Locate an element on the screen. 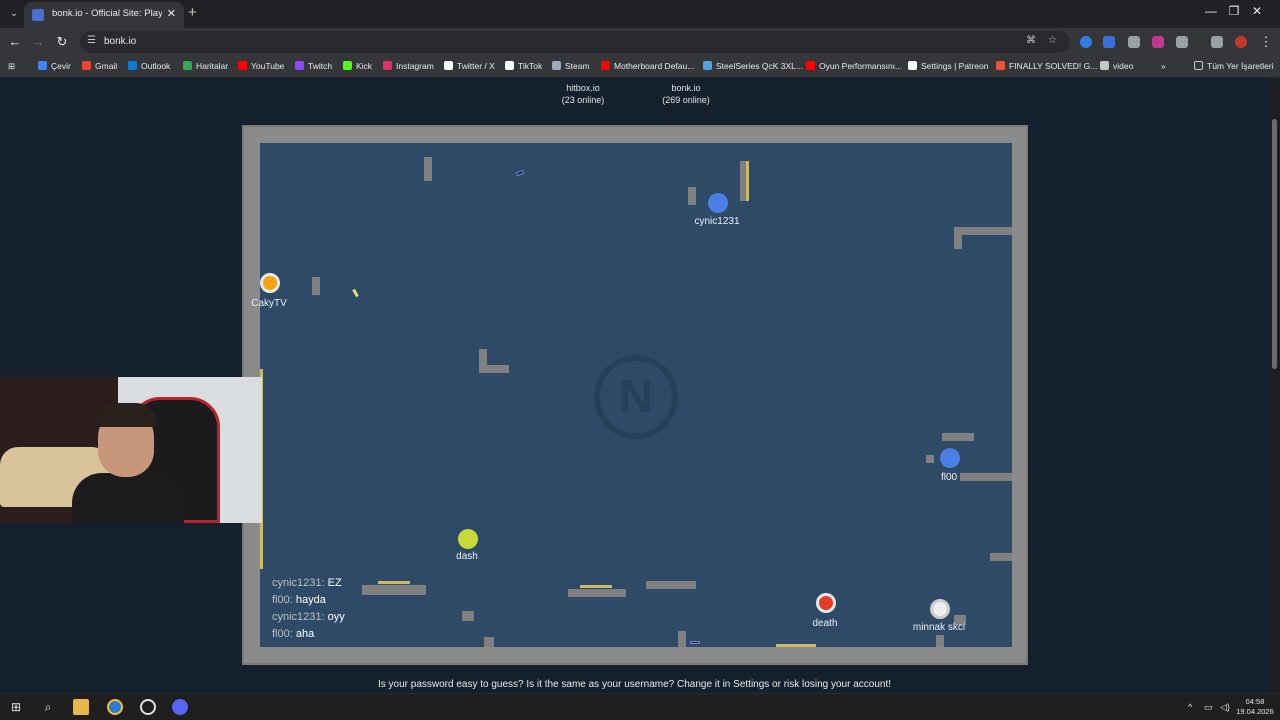  webcam-person-hair is located at coordinates (126, 415).